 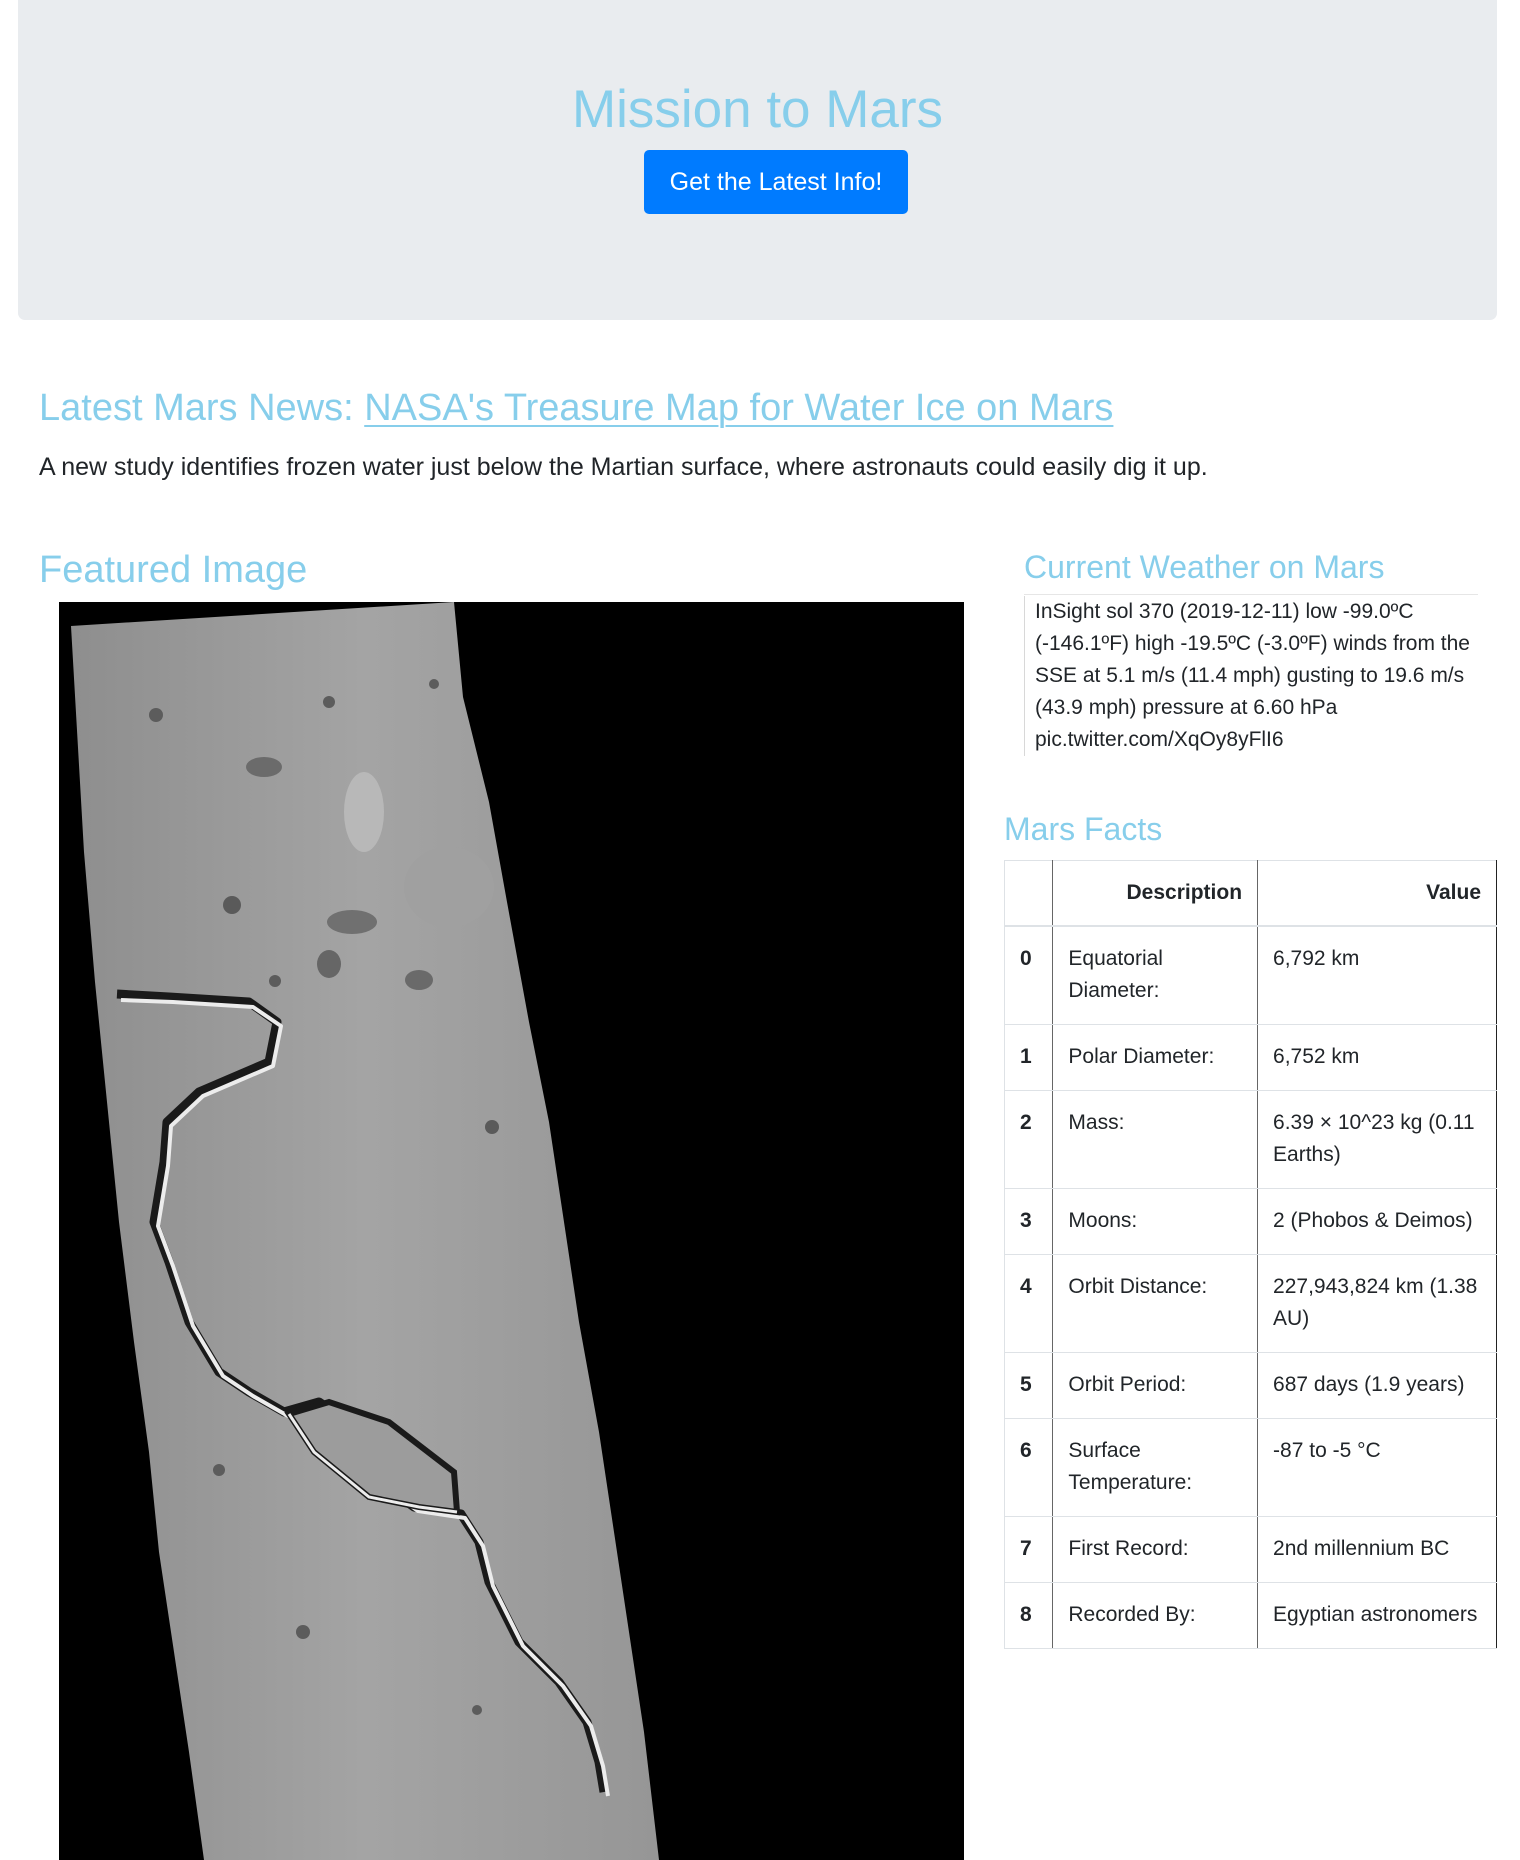 What do you see at coordinates (1377, 1385) in the screenshot?
I see `row-value: 687 days (1.9 years)` at bounding box center [1377, 1385].